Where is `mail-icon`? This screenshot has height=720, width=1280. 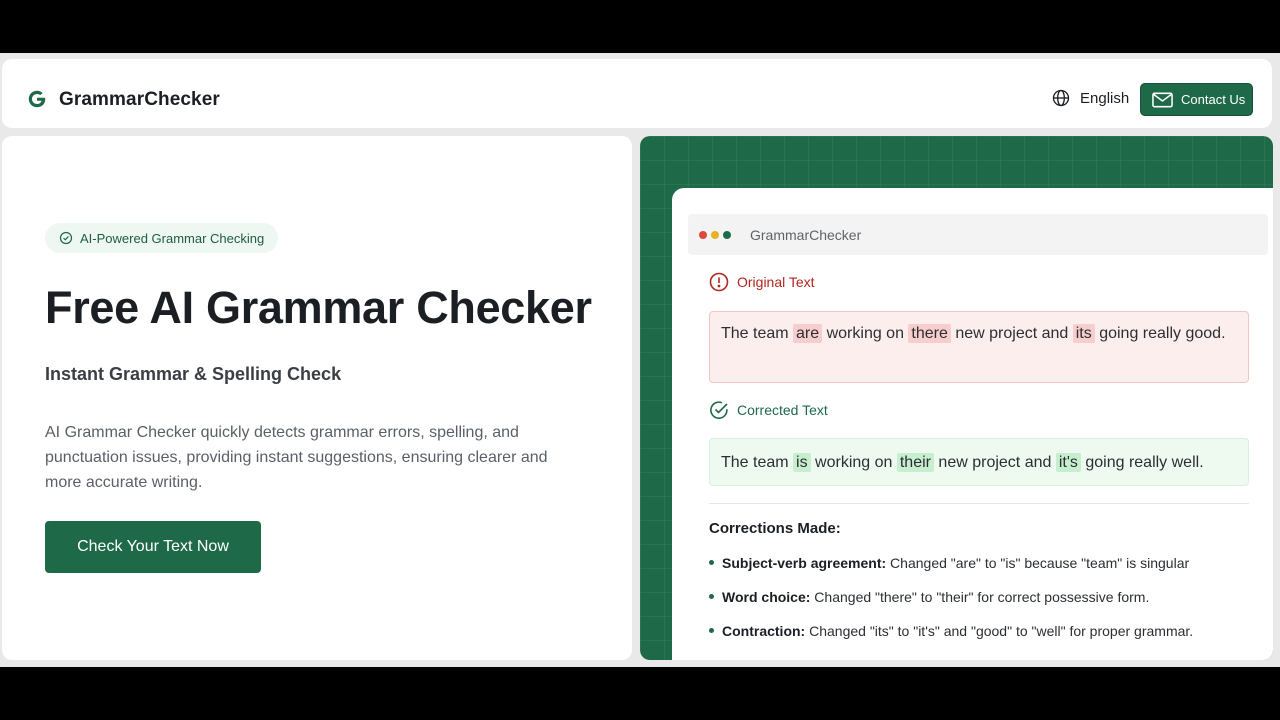 mail-icon is located at coordinates (1162, 99).